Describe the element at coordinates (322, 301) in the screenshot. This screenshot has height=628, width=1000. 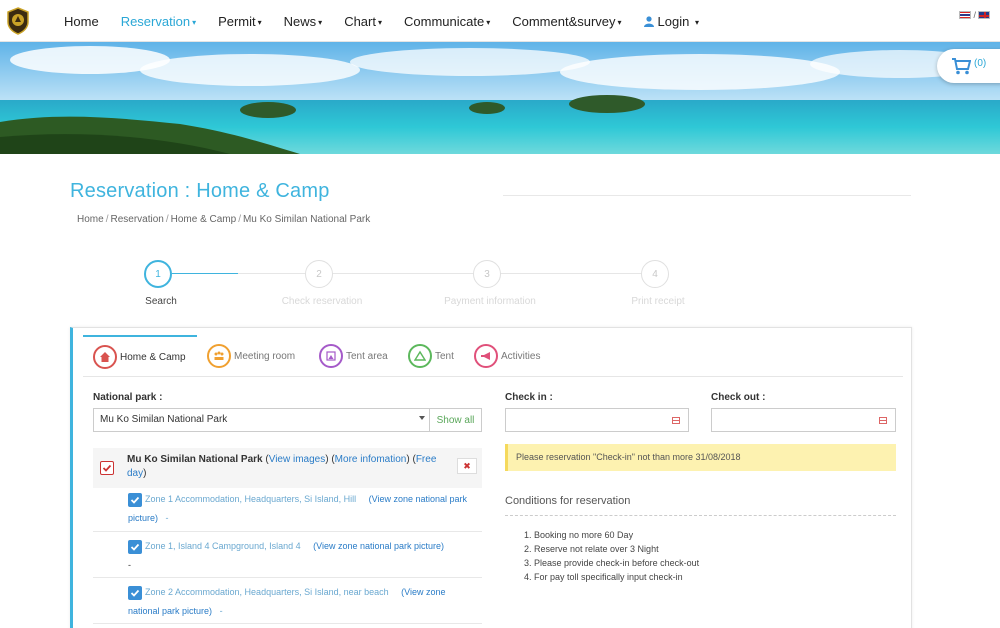
I see `step-2-label: Check reservation` at that location.